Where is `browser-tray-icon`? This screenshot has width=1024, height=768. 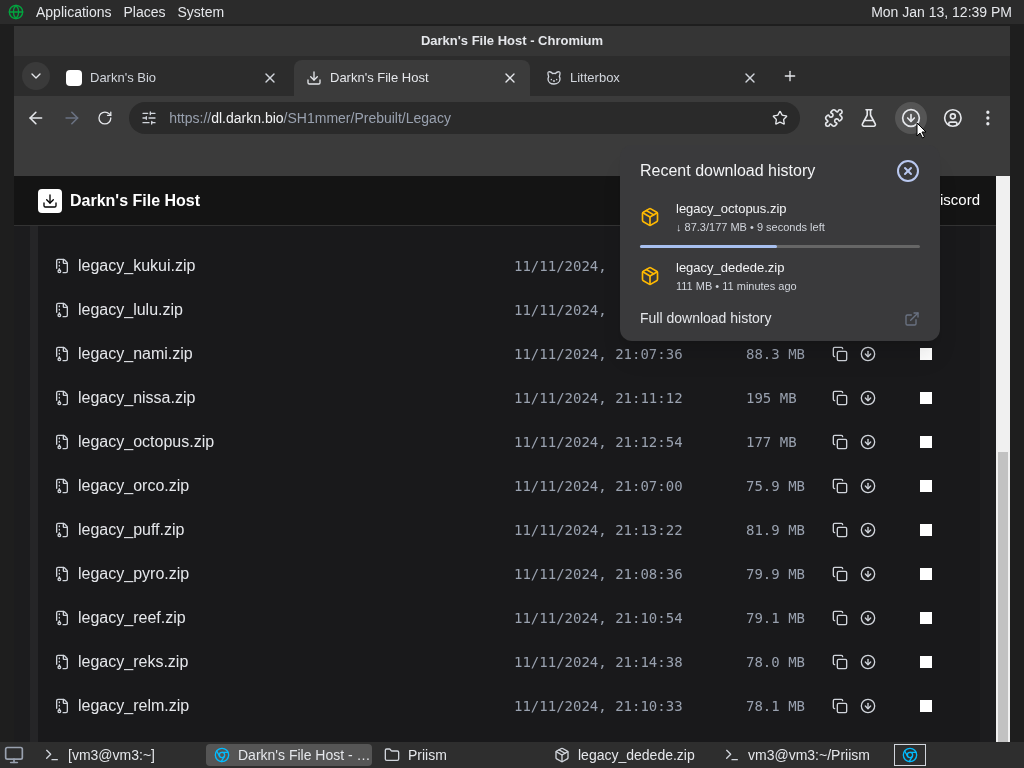
browser-tray-icon is located at coordinates (910, 755).